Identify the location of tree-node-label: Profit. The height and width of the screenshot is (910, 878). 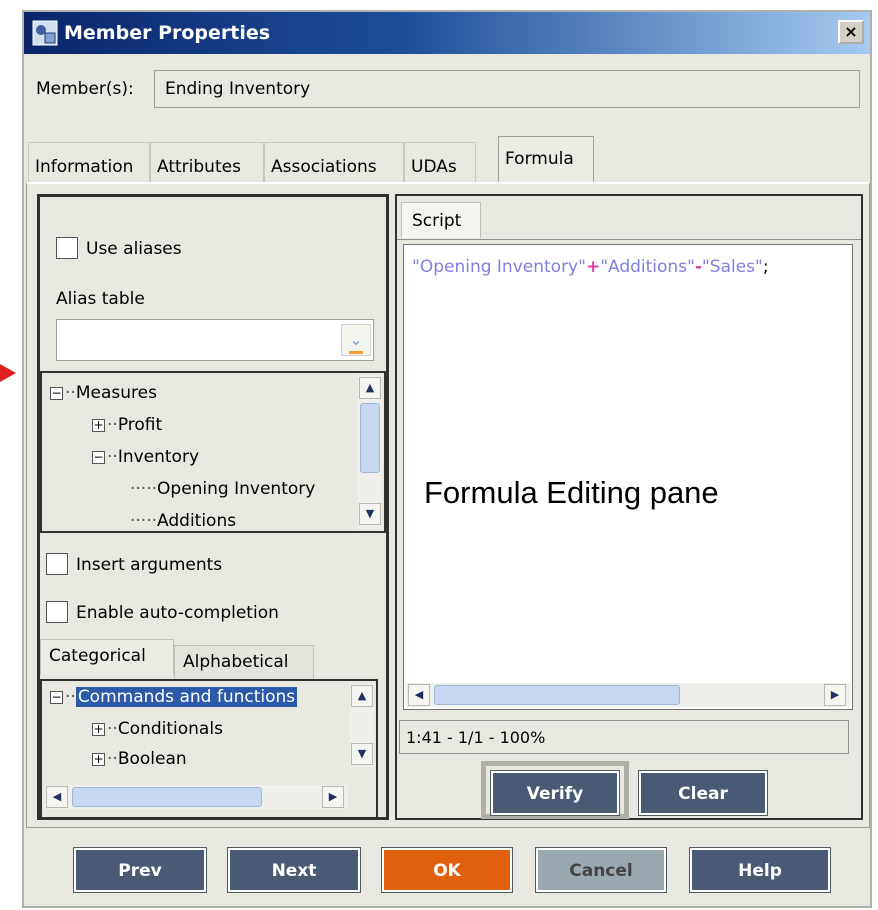
(140, 425).